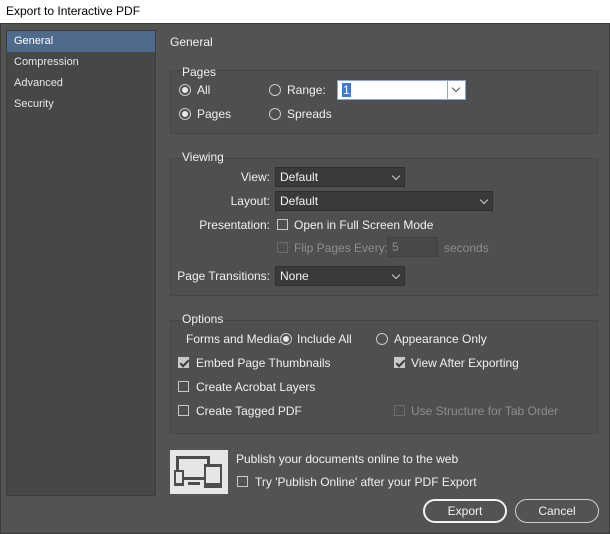 The width and height of the screenshot is (610, 534). Describe the element at coordinates (199, 472) in the screenshot. I see `publish-online-icon` at that location.